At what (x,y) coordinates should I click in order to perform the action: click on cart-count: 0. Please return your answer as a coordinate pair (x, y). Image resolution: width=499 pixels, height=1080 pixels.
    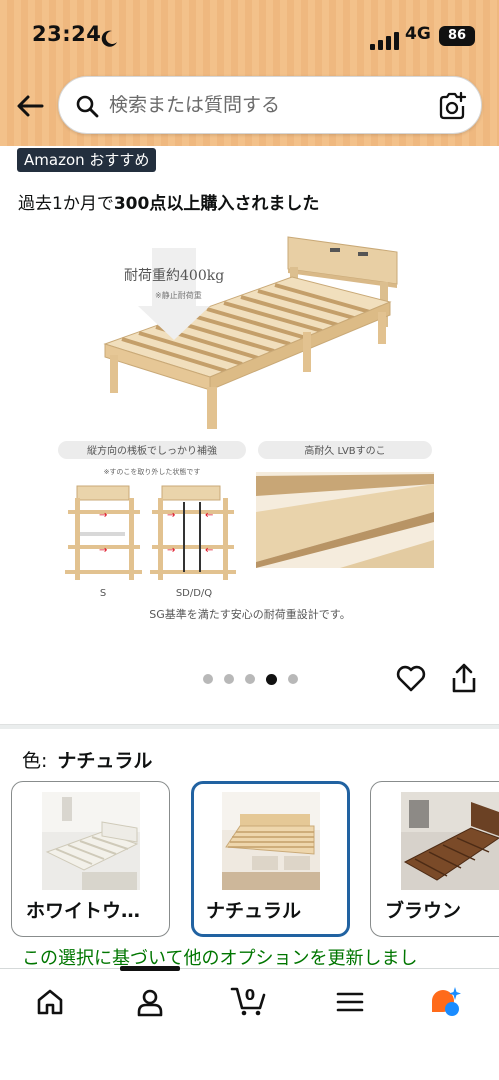
    Looking at the image, I should click on (250, 995).